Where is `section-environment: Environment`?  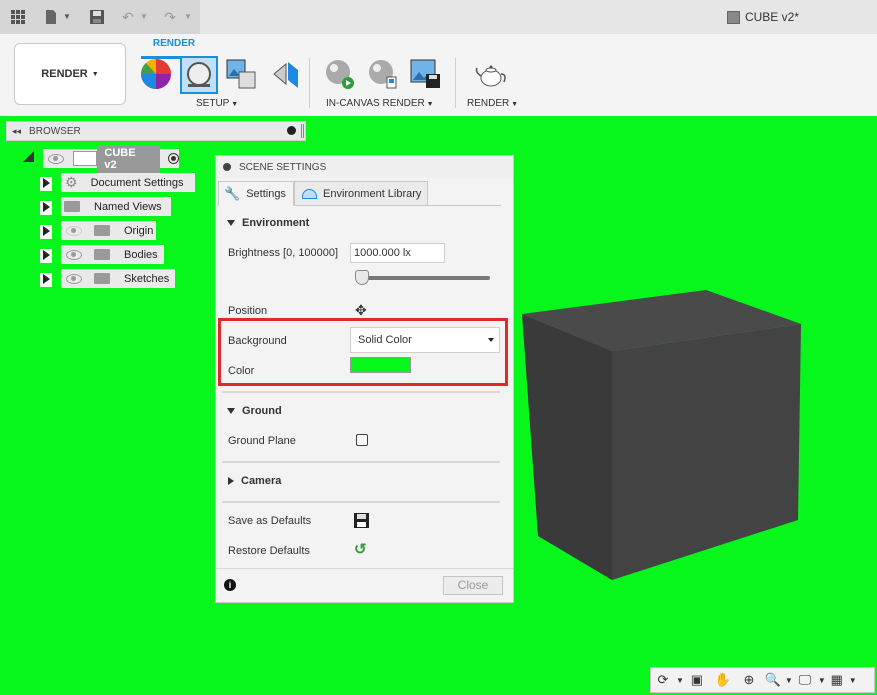
section-environment: Environment is located at coordinates (268, 223).